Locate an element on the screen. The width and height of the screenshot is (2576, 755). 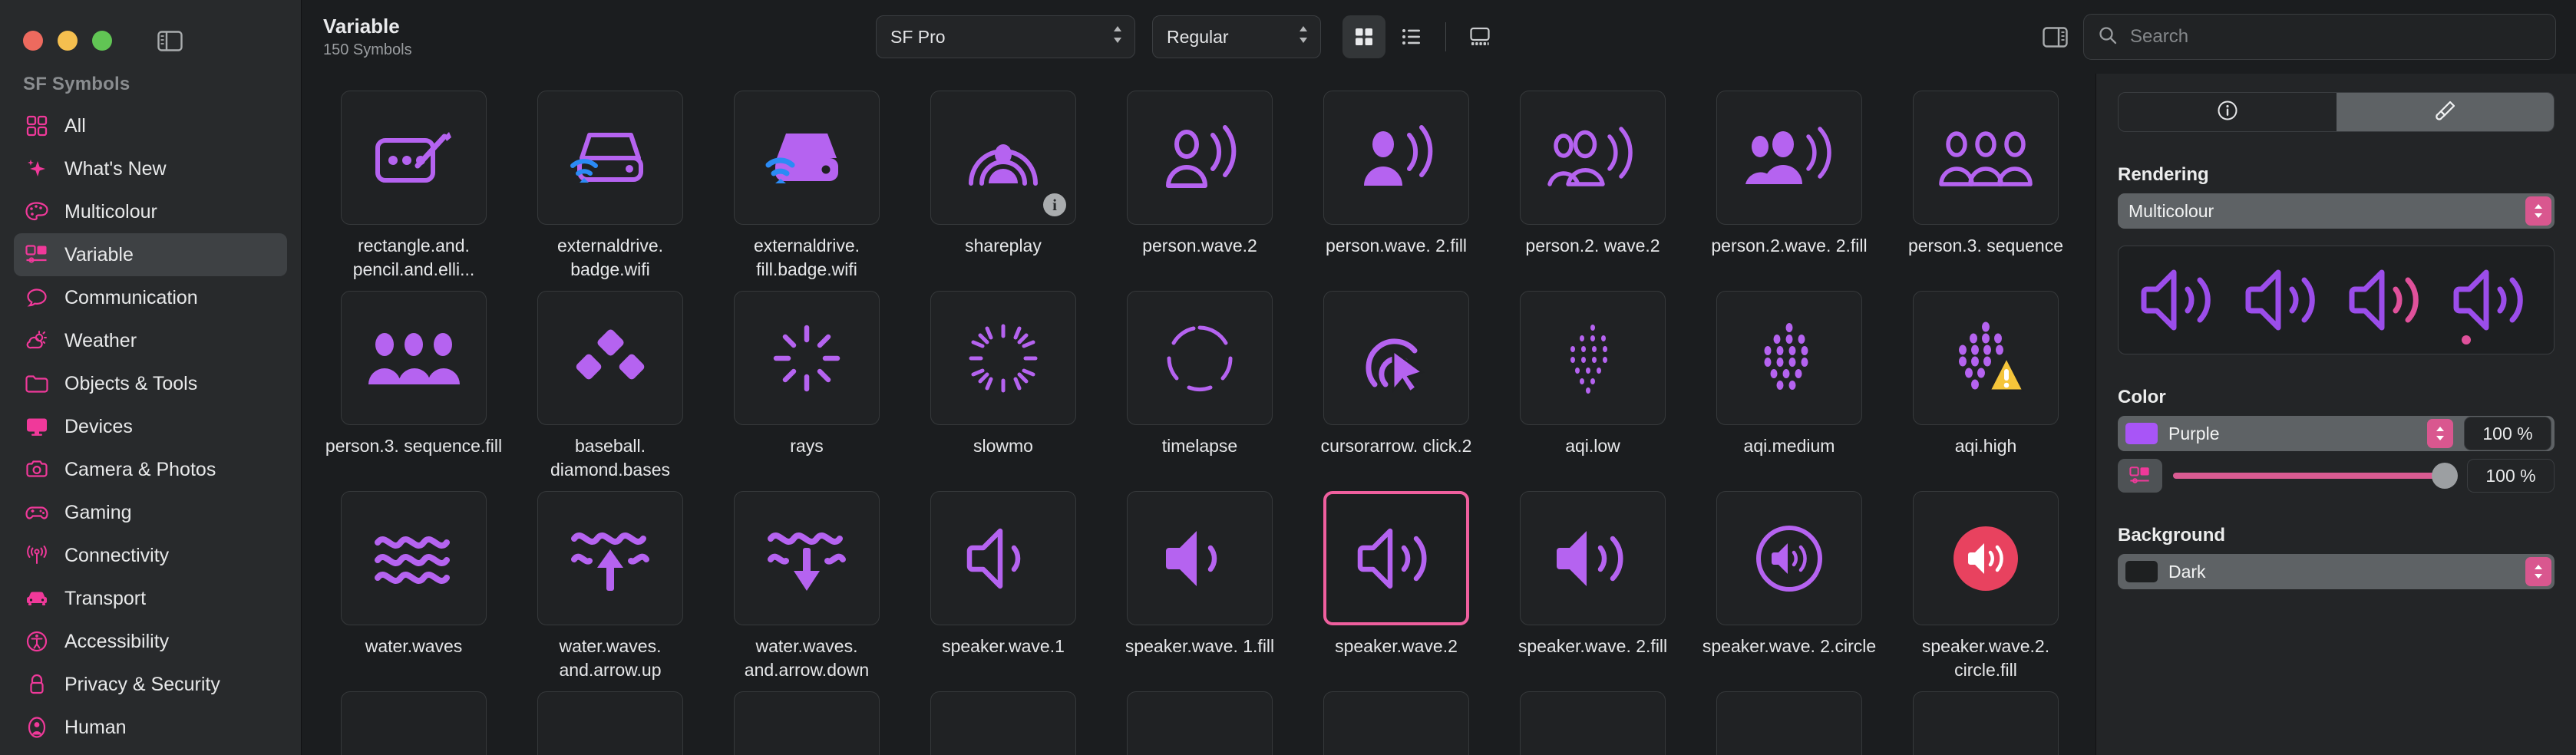
sidebar-item-gaming: Gaming is located at coordinates (150, 512).